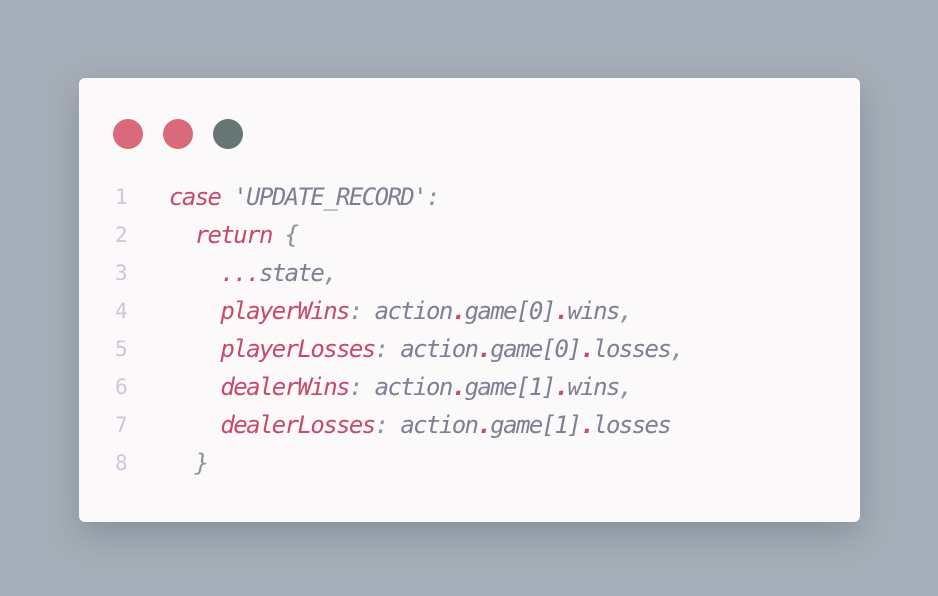 This screenshot has height=596, width=938. Describe the element at coordinates (469, 273) in the screenshot. I see `code-line: 3 ...state,` at that location.